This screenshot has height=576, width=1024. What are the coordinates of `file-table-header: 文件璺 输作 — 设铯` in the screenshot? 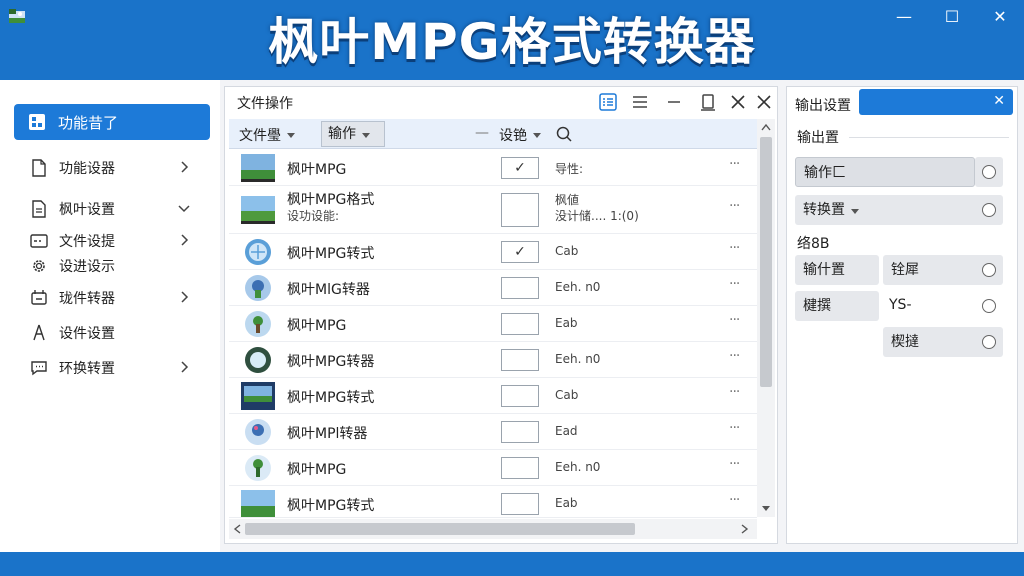 It's located at (493, 134).